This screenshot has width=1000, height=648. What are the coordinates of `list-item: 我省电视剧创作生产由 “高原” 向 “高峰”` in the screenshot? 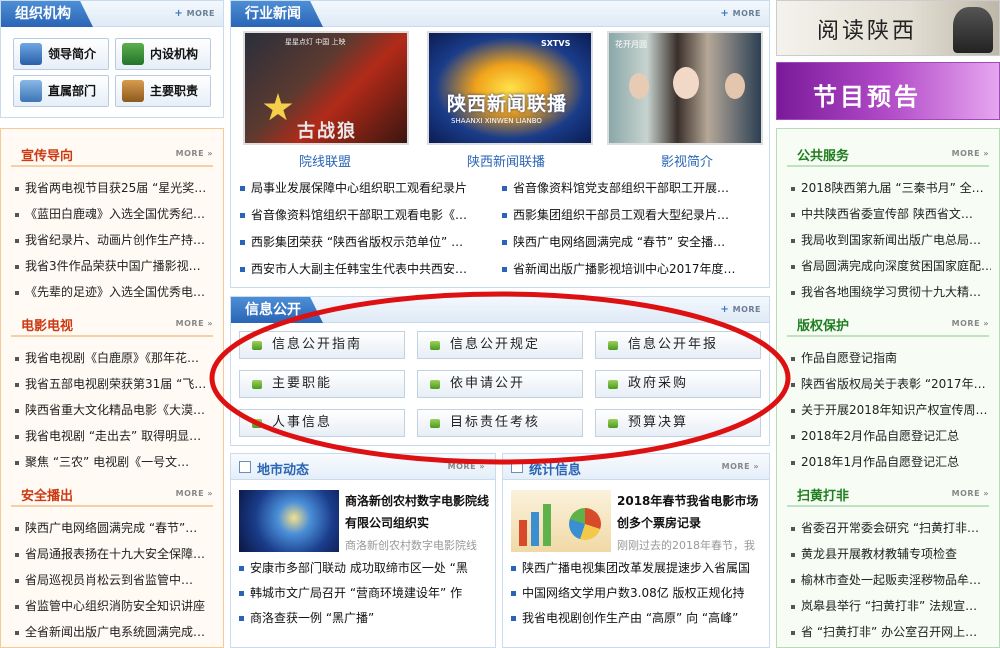 It's located at (638, 617).